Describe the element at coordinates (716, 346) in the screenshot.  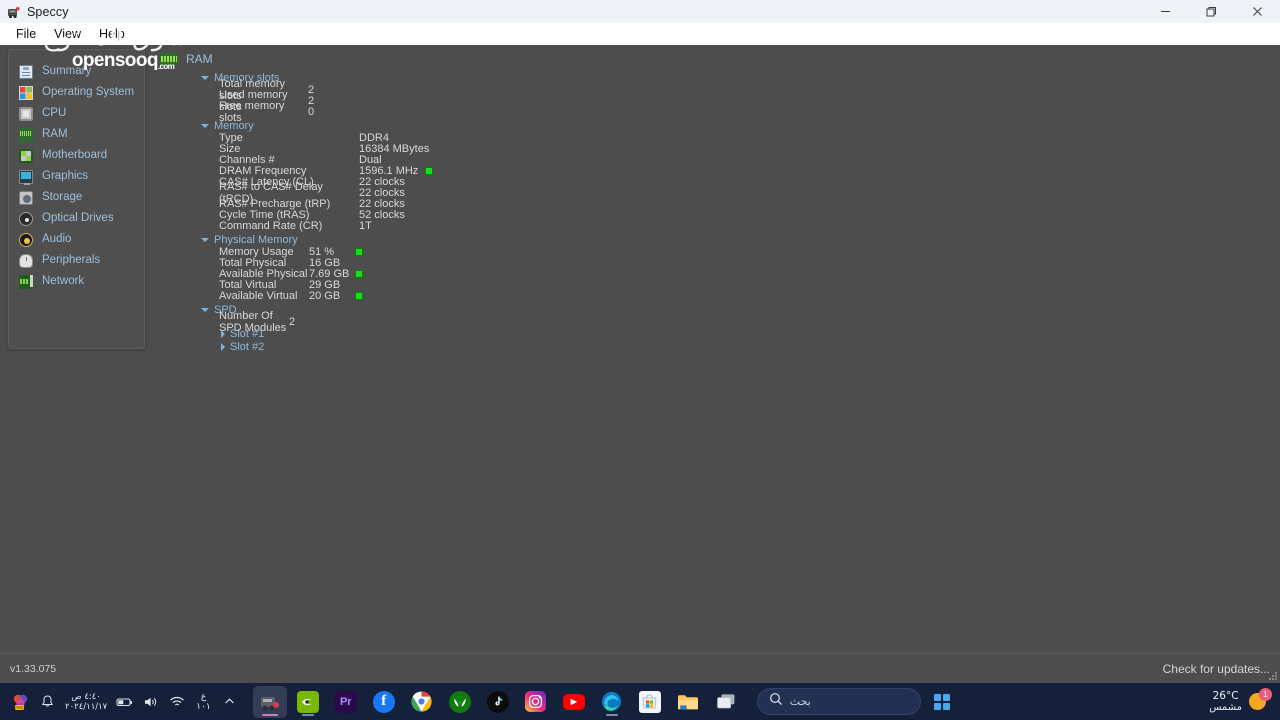
I see `spd-slot-2: Slot #2` at that location.